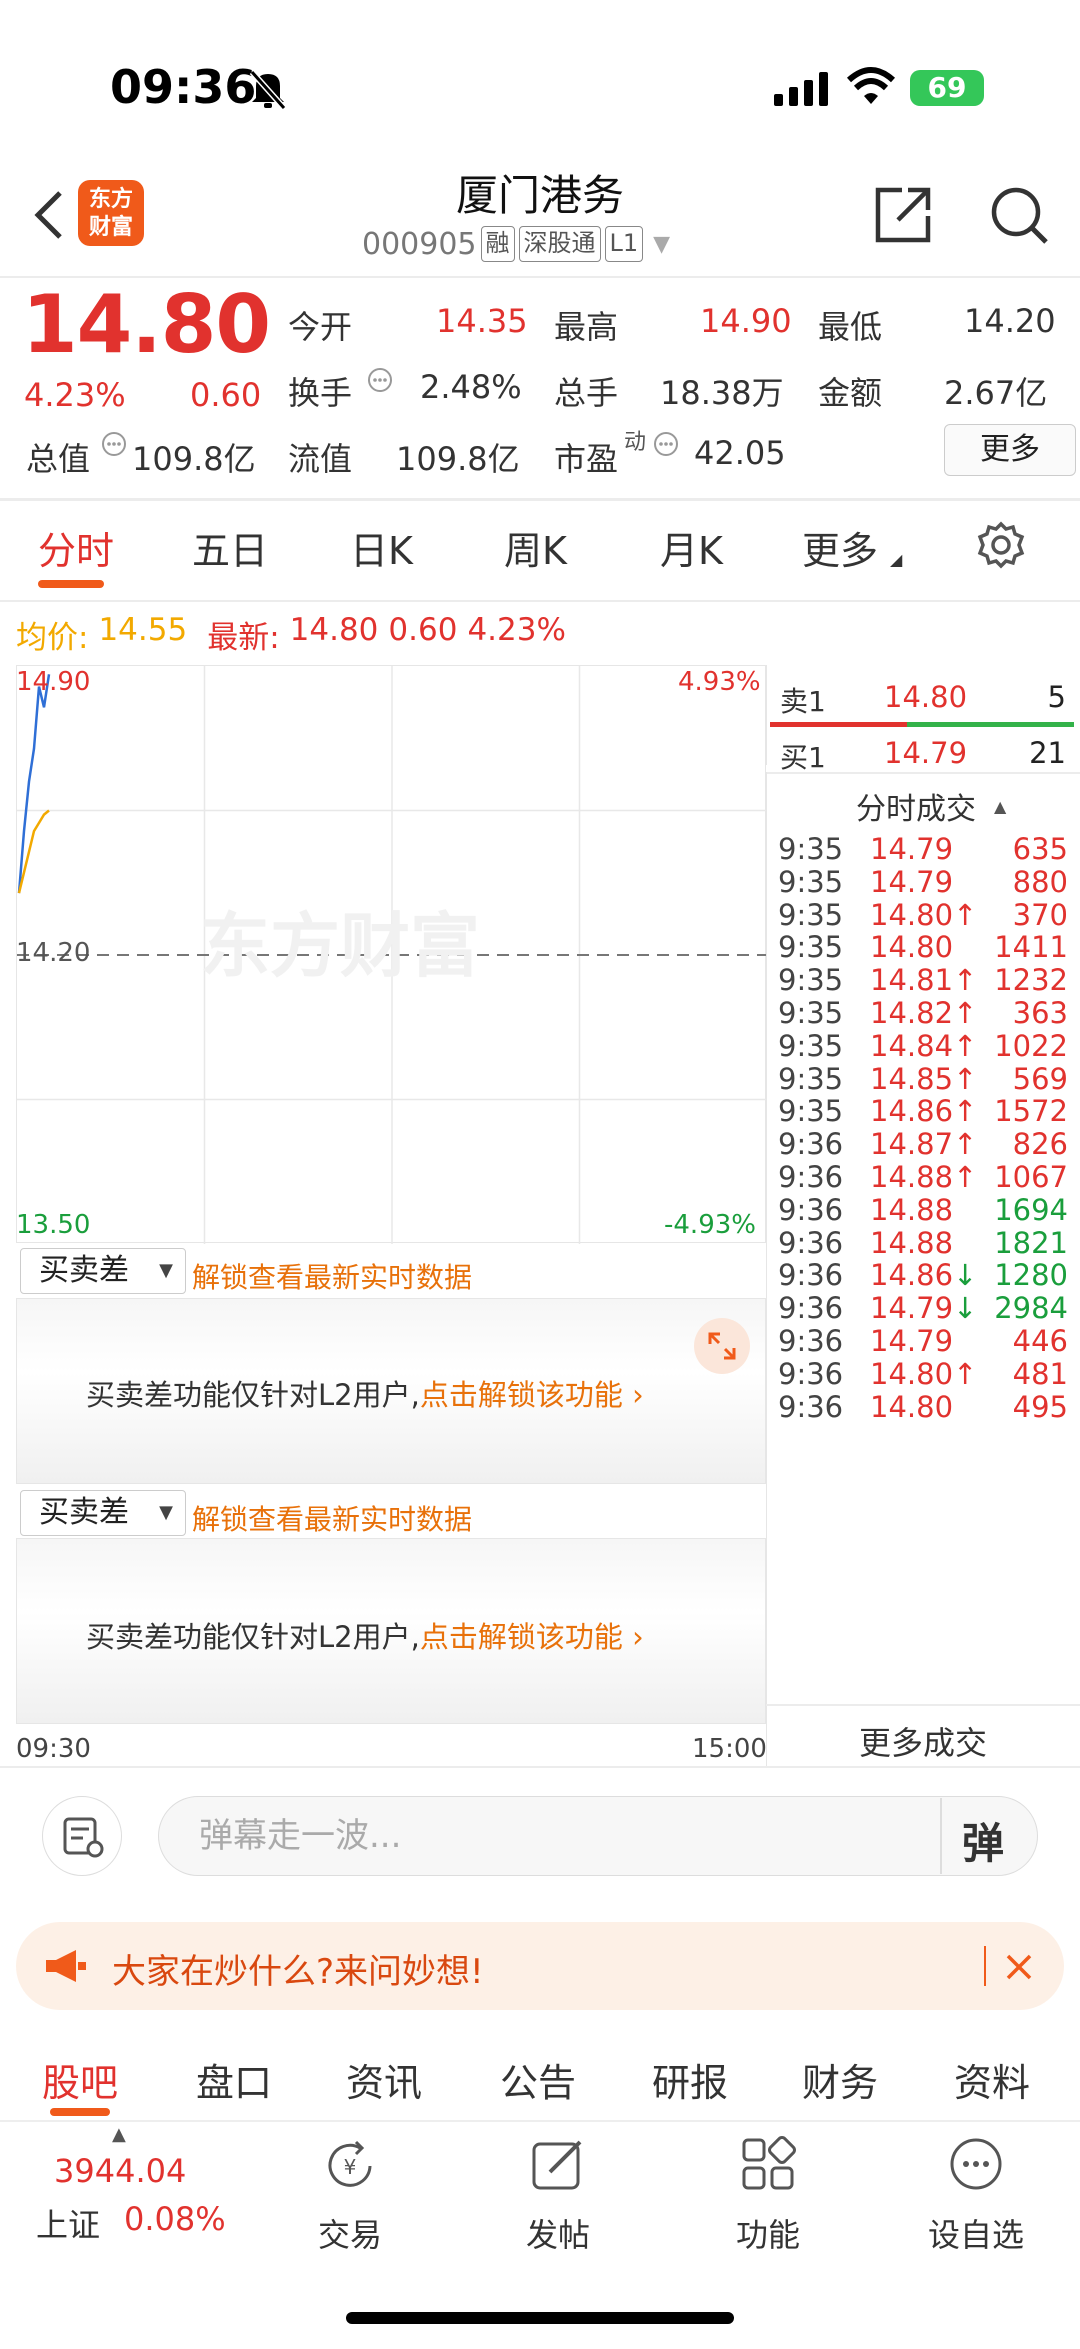  Describe the element at coordinates (120, 2171) in the screenshot. I see `index-value: 3944.04` at that location.